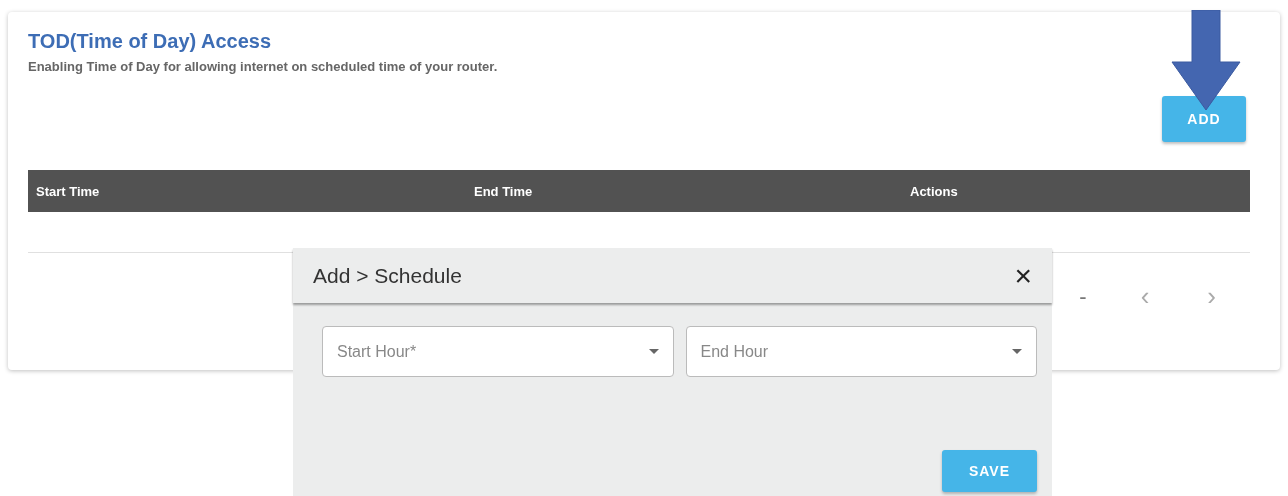 This screenshot has height=496, width=1288. Describe the element at coordinates (1145, 296) in the screenshot. I see `previous-page-button: ‹` at that location.